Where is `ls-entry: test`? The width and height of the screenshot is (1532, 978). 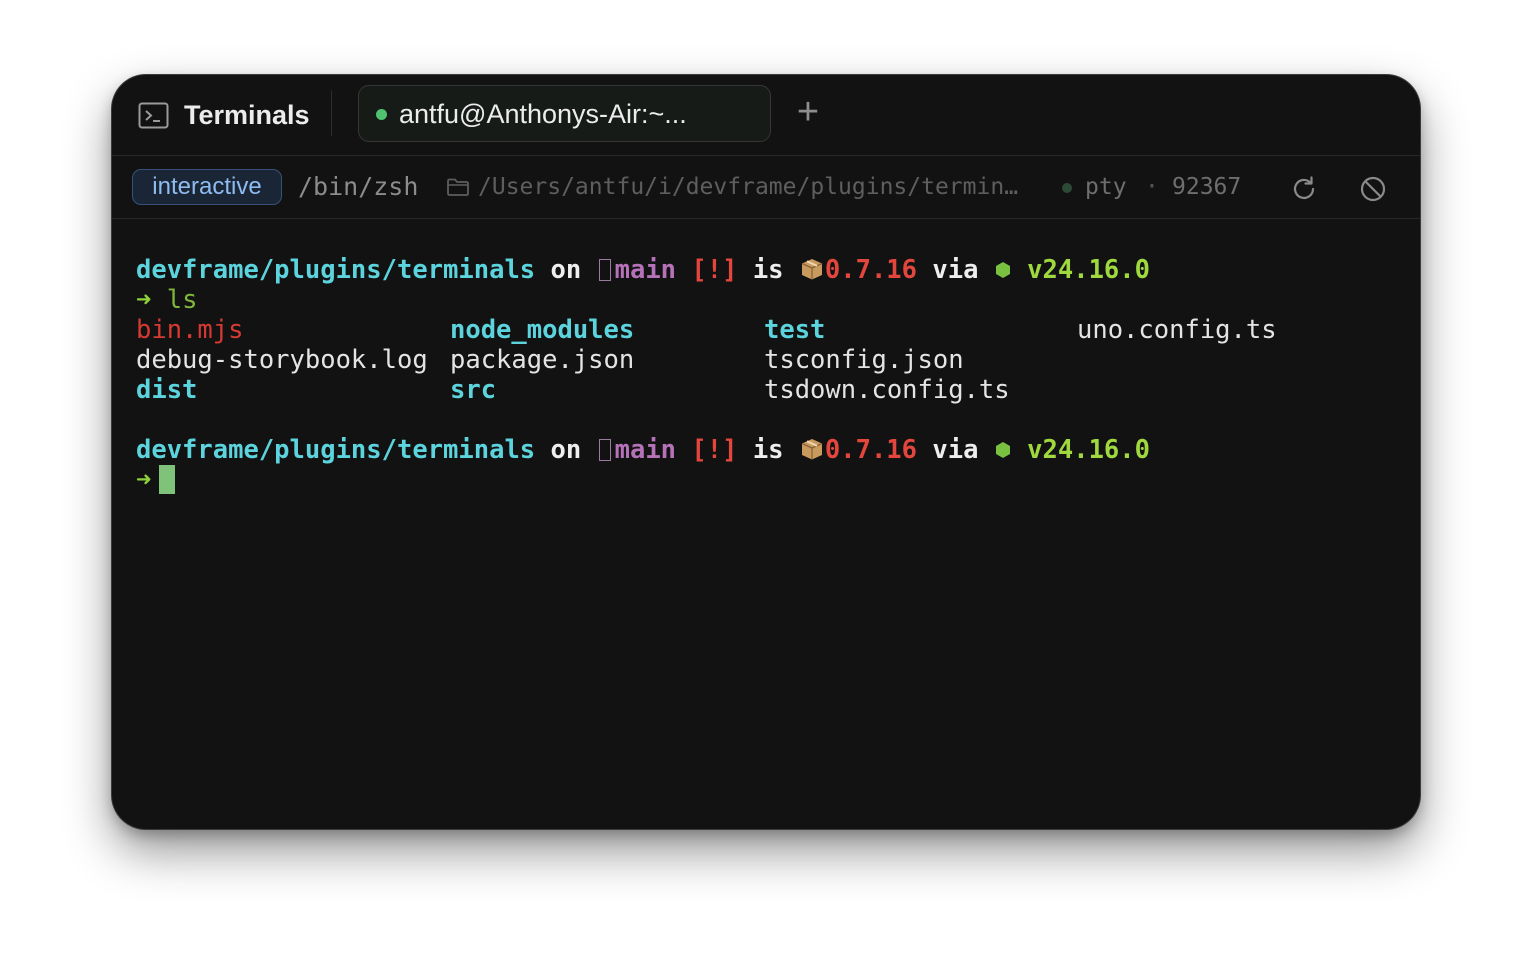
ls-entry: test is located at coordinates (795, 330).